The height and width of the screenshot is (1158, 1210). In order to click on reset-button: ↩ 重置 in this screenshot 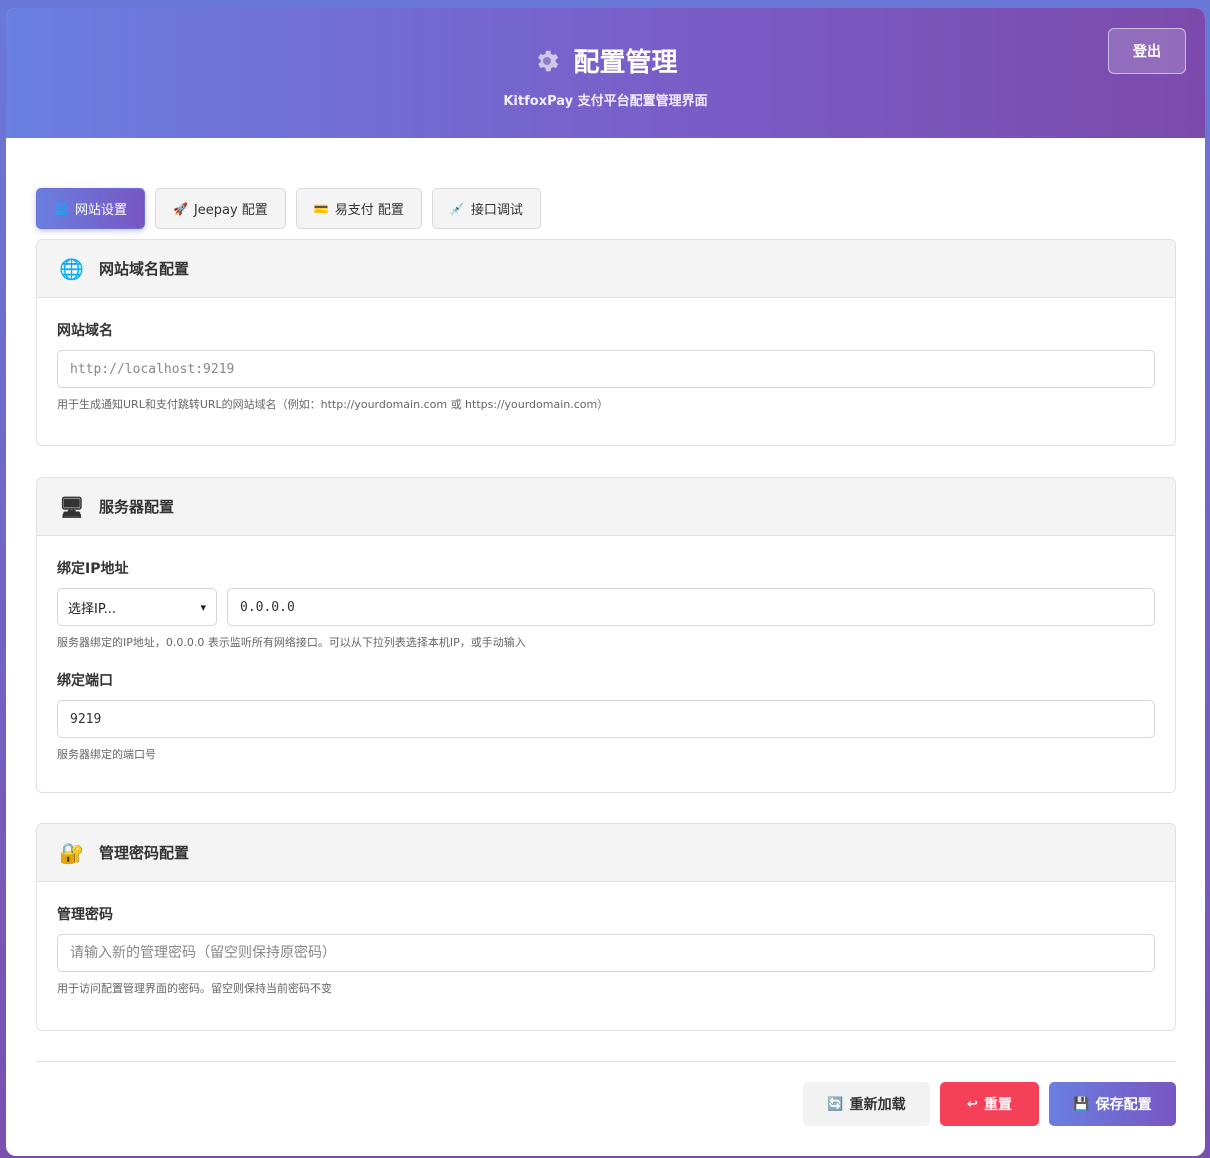, I will do `click(989, 1104)`.